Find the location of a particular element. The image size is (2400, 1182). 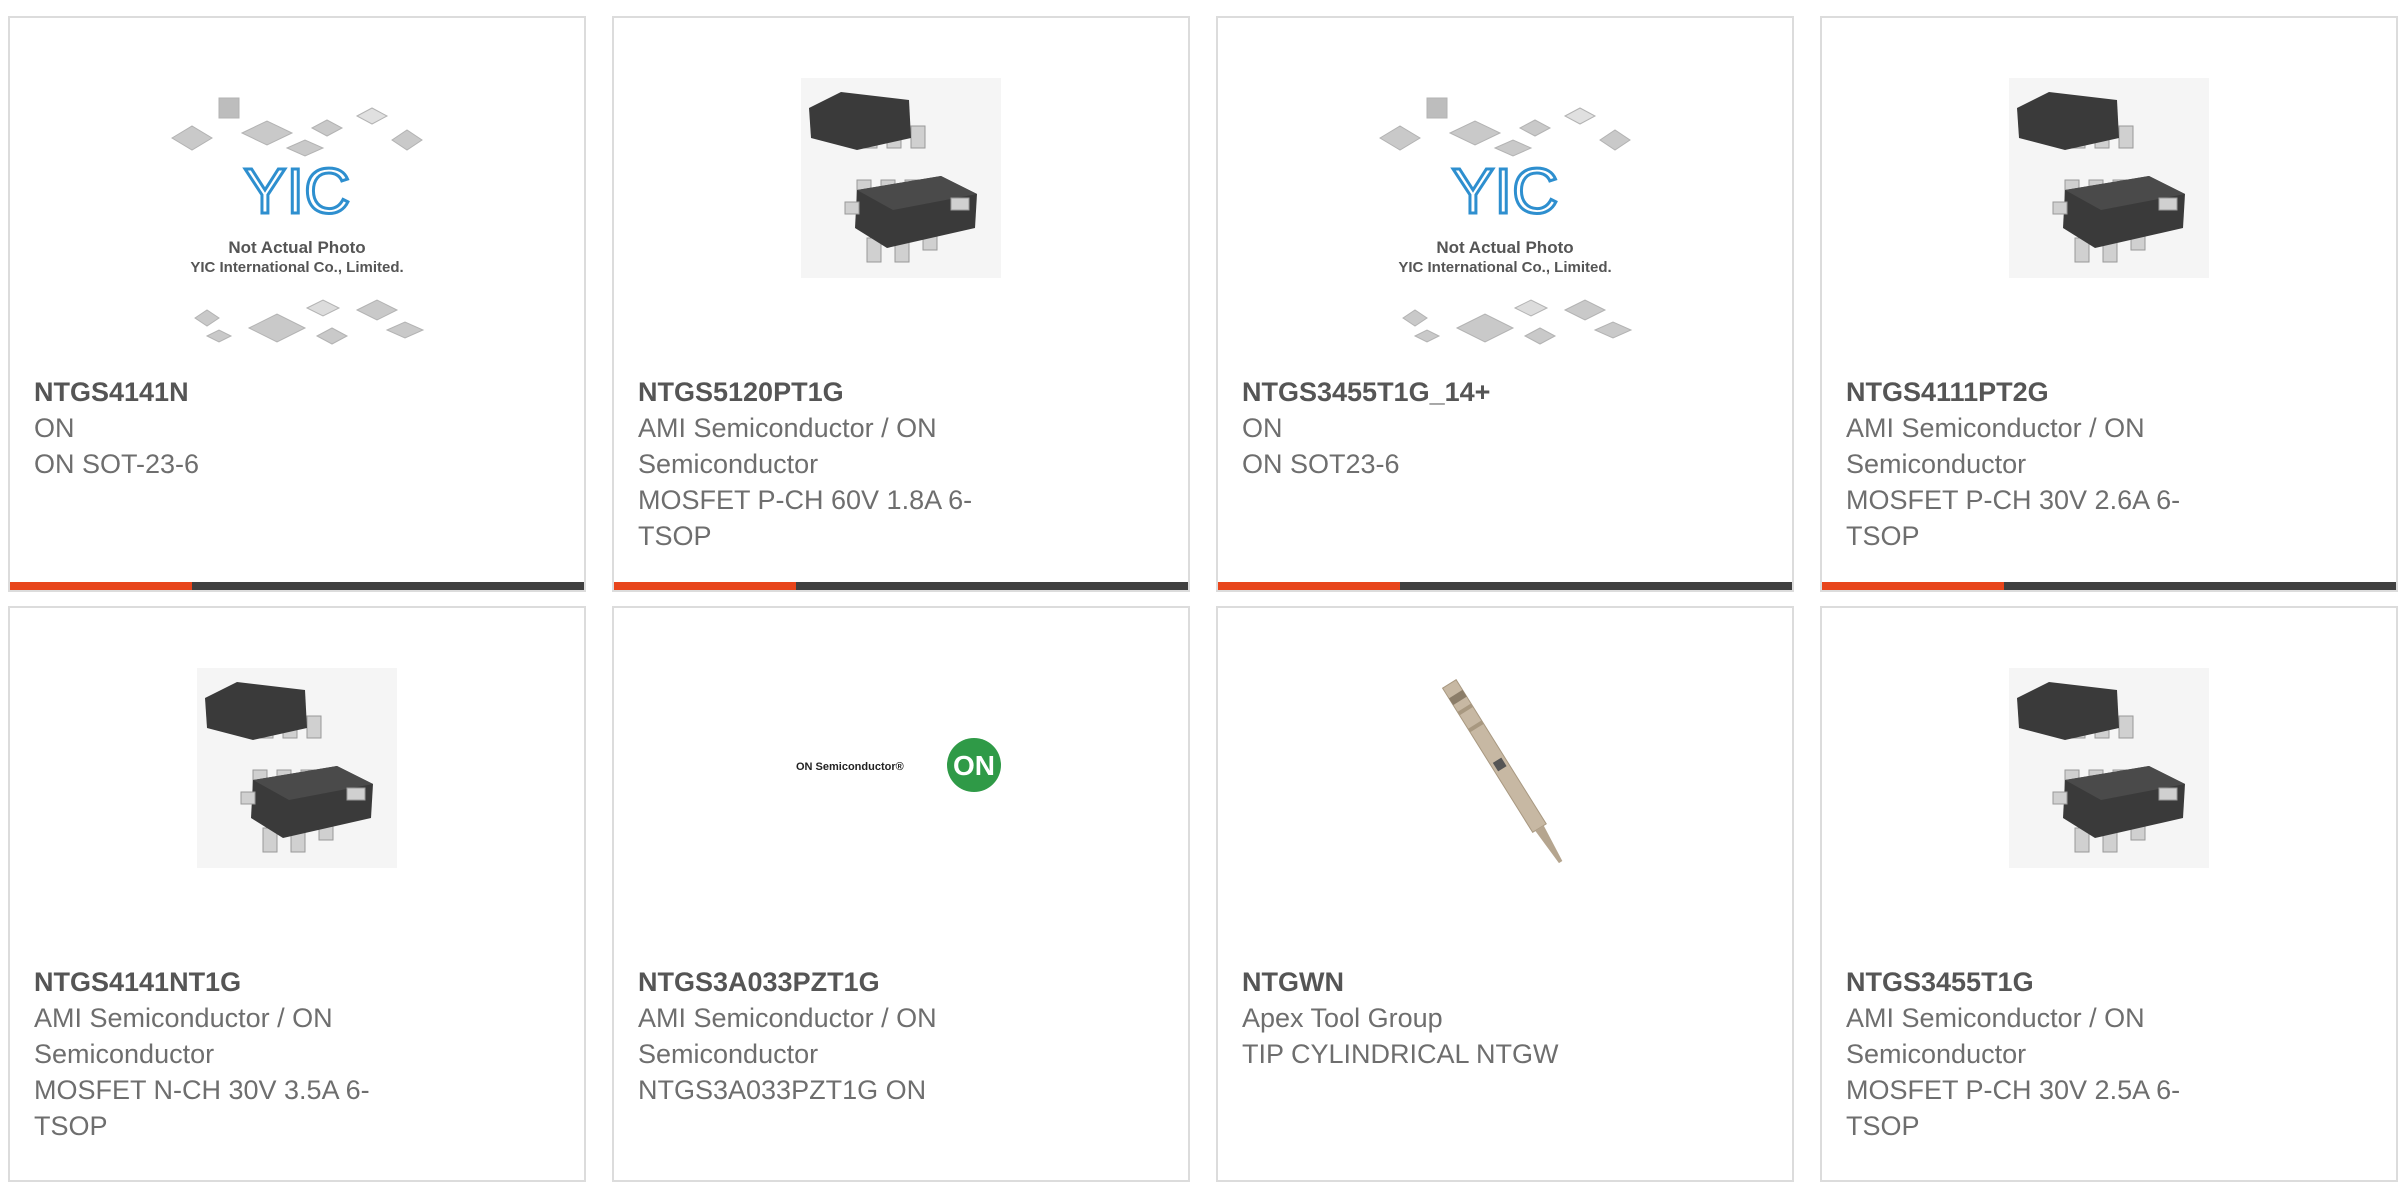

description: MOSFET P-CH 30V 2.6A 6-TSOP is located at coordinates (2013, 518).